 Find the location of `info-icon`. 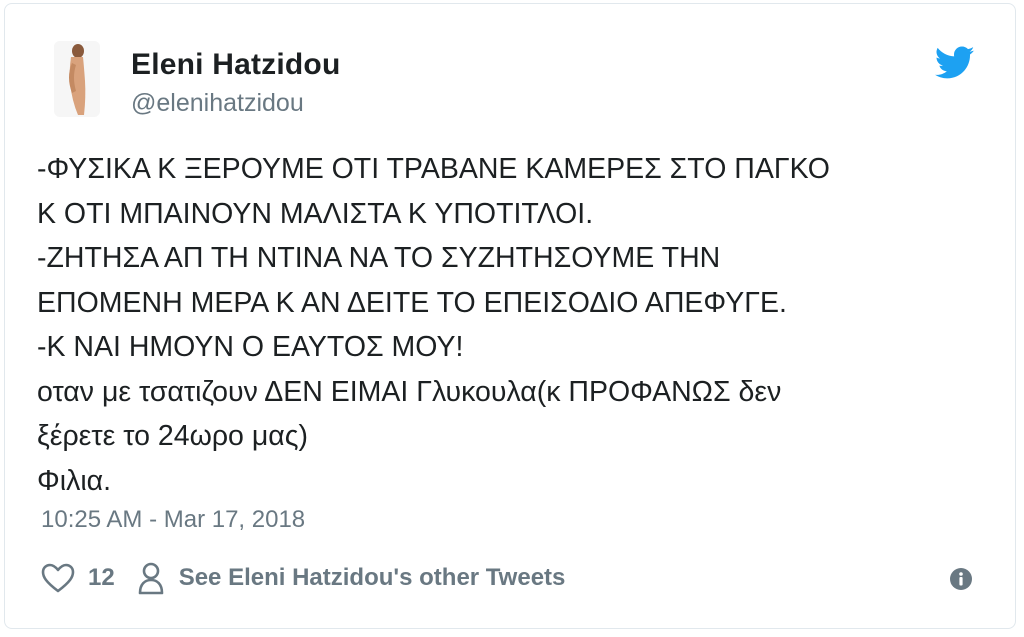

info-icon is located at coordinates (961, 579).